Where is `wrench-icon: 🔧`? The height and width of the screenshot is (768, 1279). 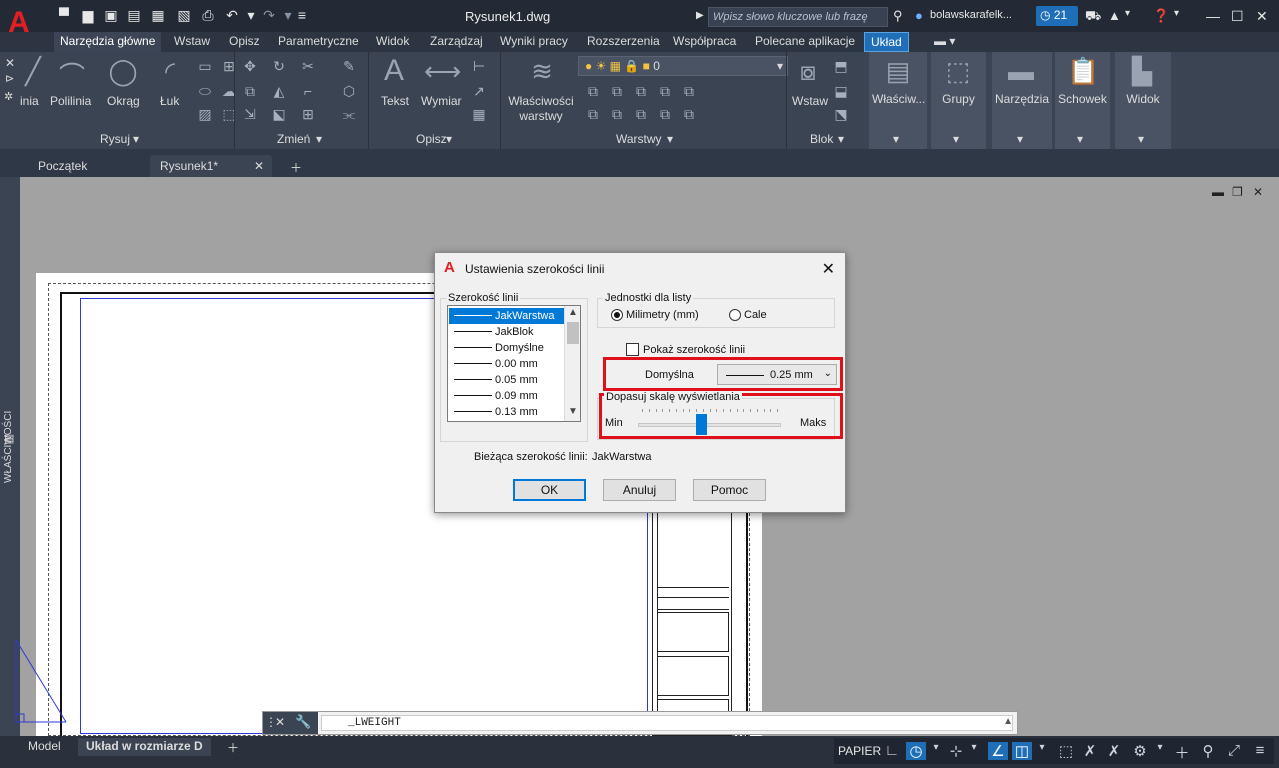
wrench-icon: 🔧 is located at coordinates (303, 722).